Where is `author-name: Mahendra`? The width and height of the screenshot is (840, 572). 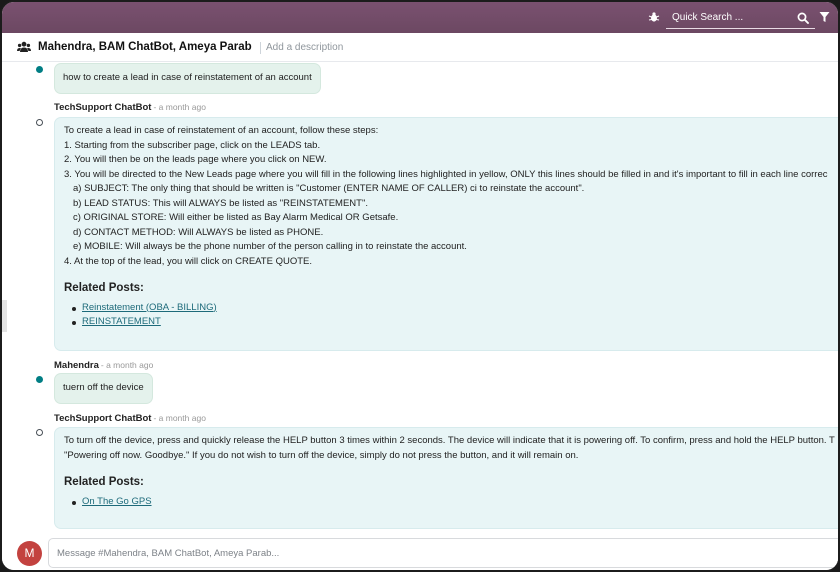
author-name: Mahendra is located at coordinates (76, 365).